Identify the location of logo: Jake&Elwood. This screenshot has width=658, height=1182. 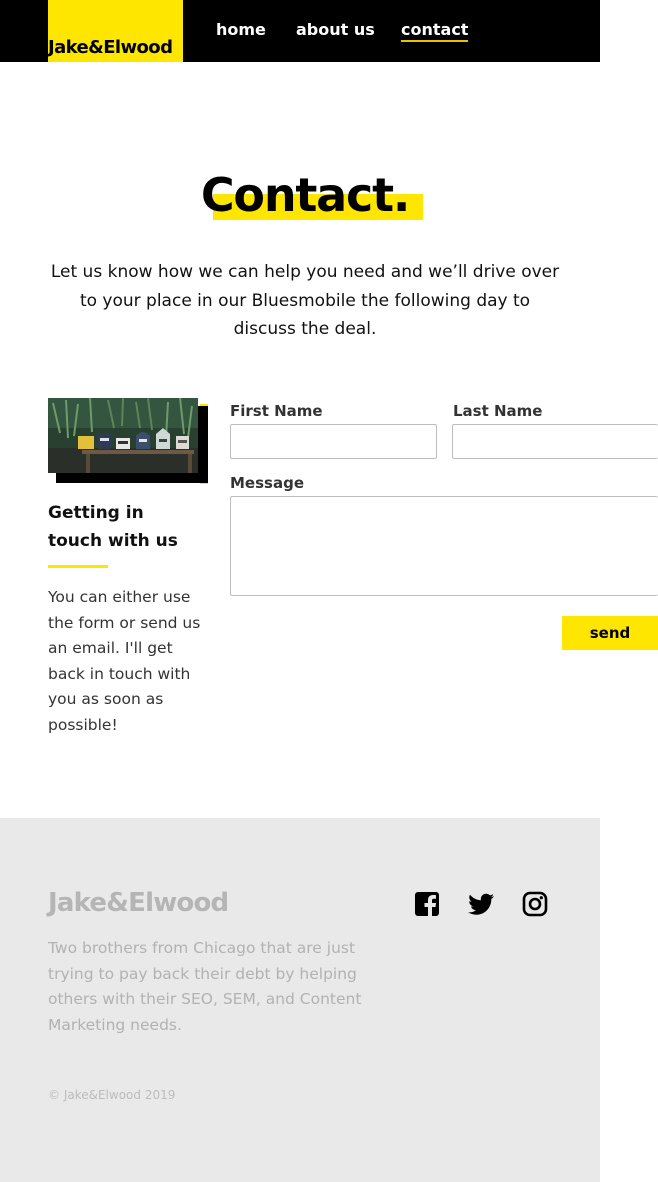
(115, 47).